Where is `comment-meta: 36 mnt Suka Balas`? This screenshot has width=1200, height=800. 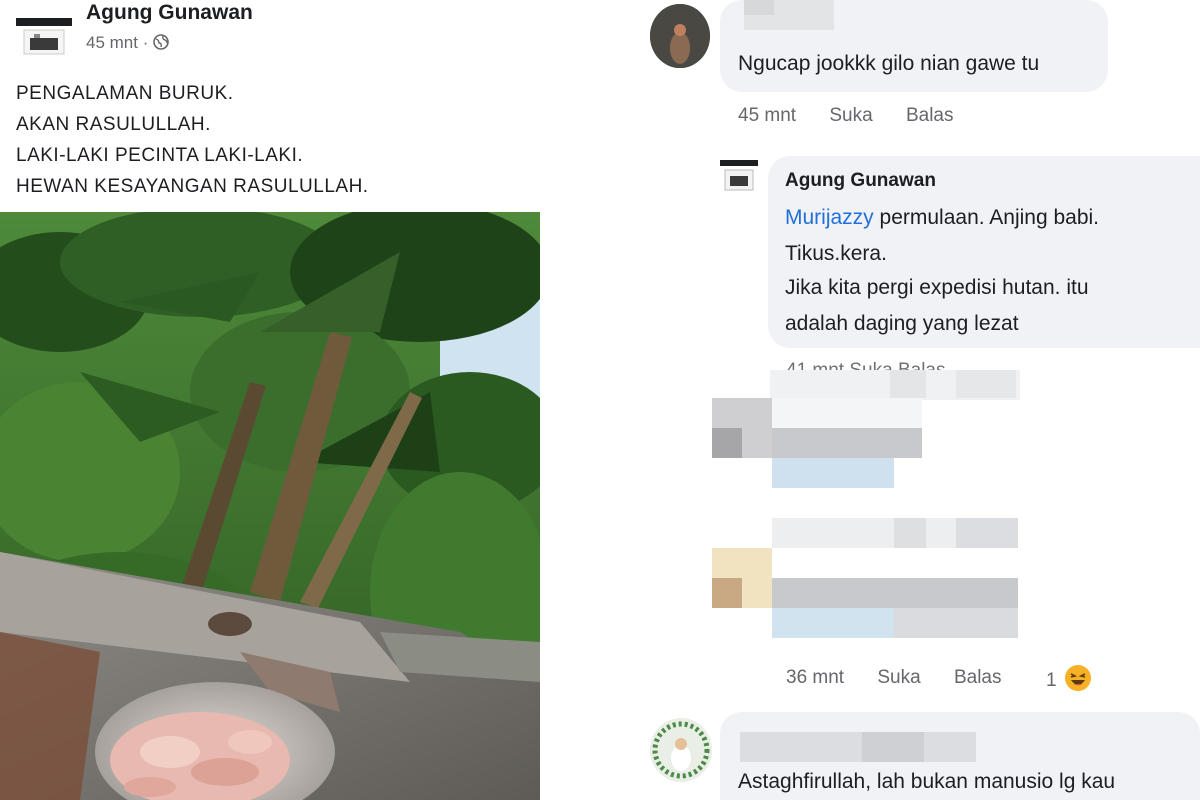
comment-meta: 36 mnt Suka Balas is located at coordinates (908, 678).